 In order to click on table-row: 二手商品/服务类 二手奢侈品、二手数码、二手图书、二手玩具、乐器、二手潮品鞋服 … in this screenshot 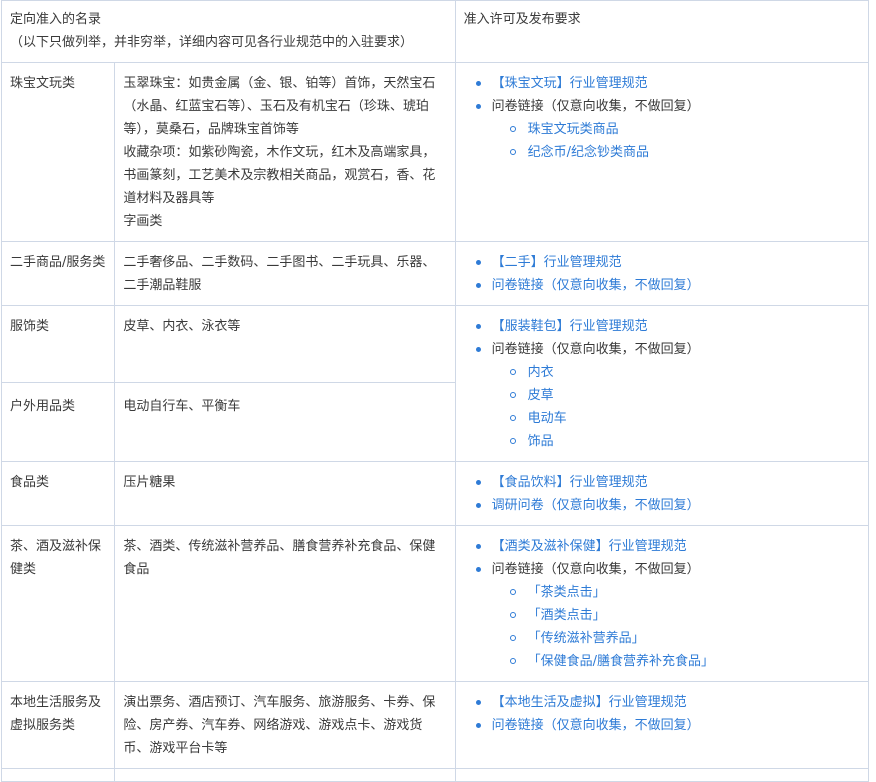, I will do `click(435, 273)`.